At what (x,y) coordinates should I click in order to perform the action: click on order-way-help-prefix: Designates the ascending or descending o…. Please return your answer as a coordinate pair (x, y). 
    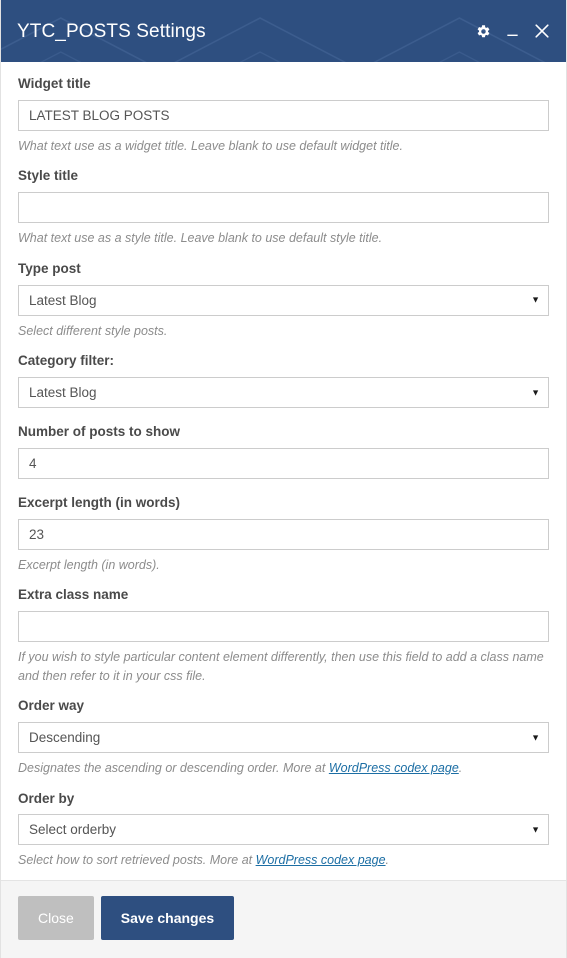
    Looking at the image, I should click on (173, 768).